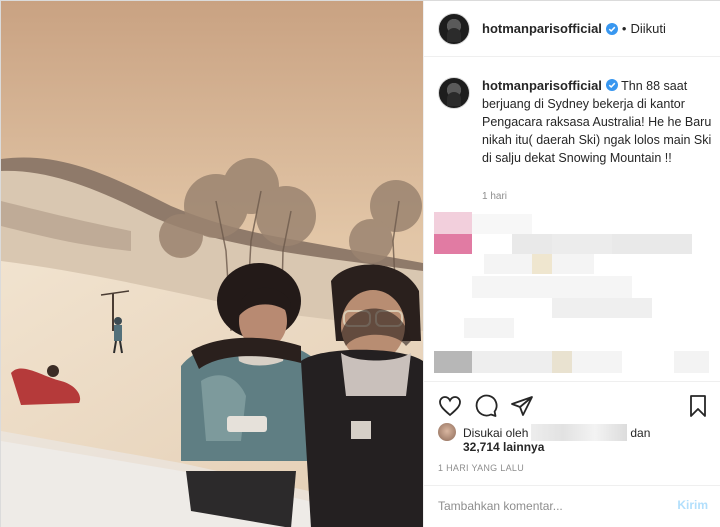  What do you see at coordinates (503, 447) in the screenshot?
I see `likes-count: 32,714 lainnya` at bounding box center [503, 447].